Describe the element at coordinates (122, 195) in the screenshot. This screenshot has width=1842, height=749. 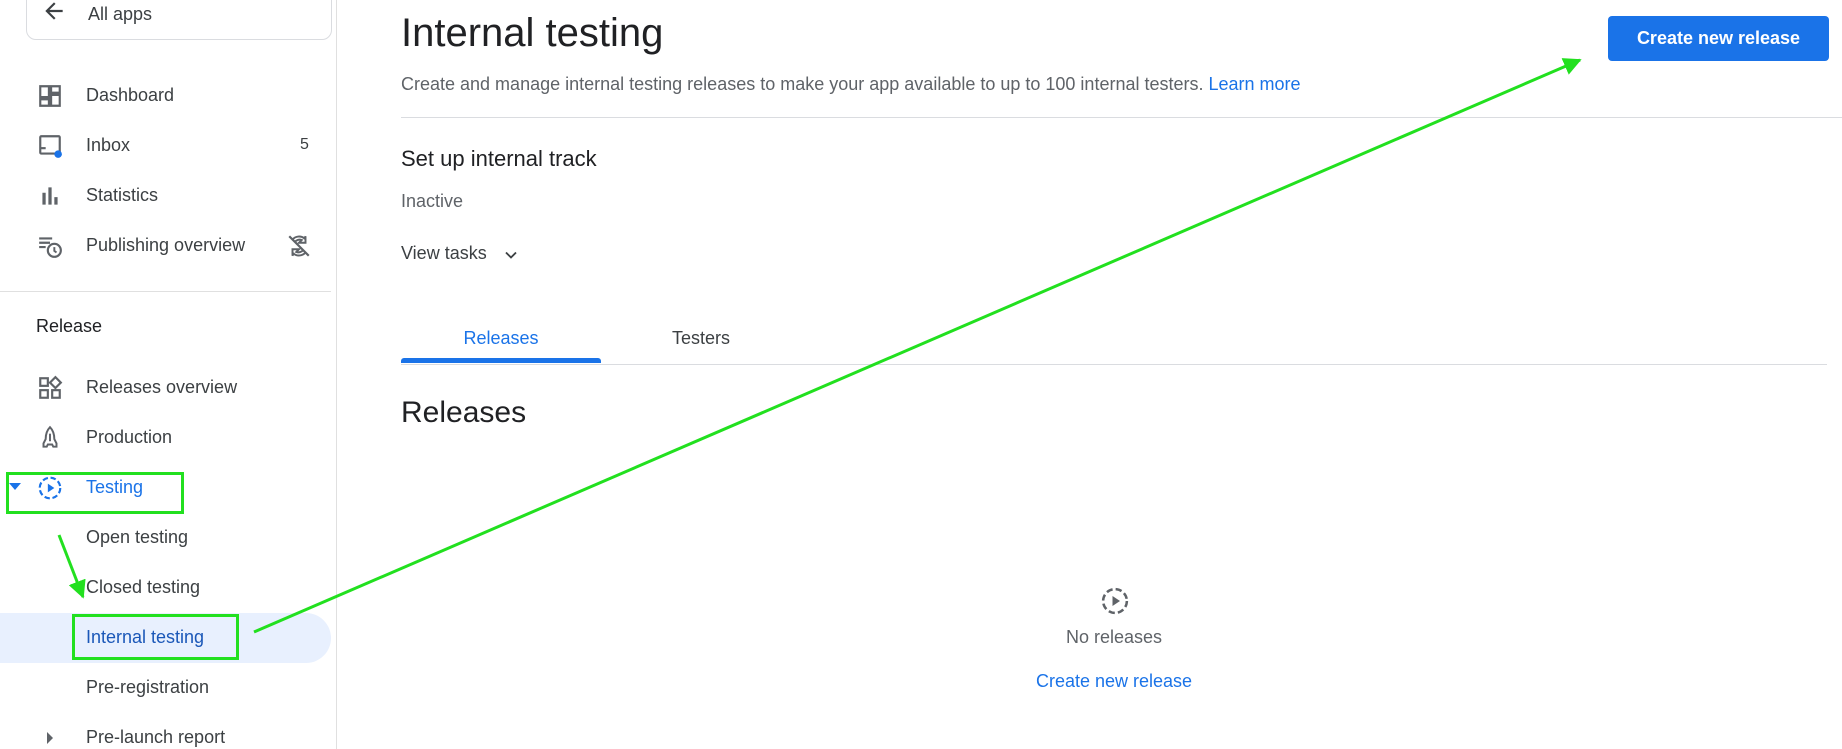
I see `sidebar-item-label: Statistics` at that location.